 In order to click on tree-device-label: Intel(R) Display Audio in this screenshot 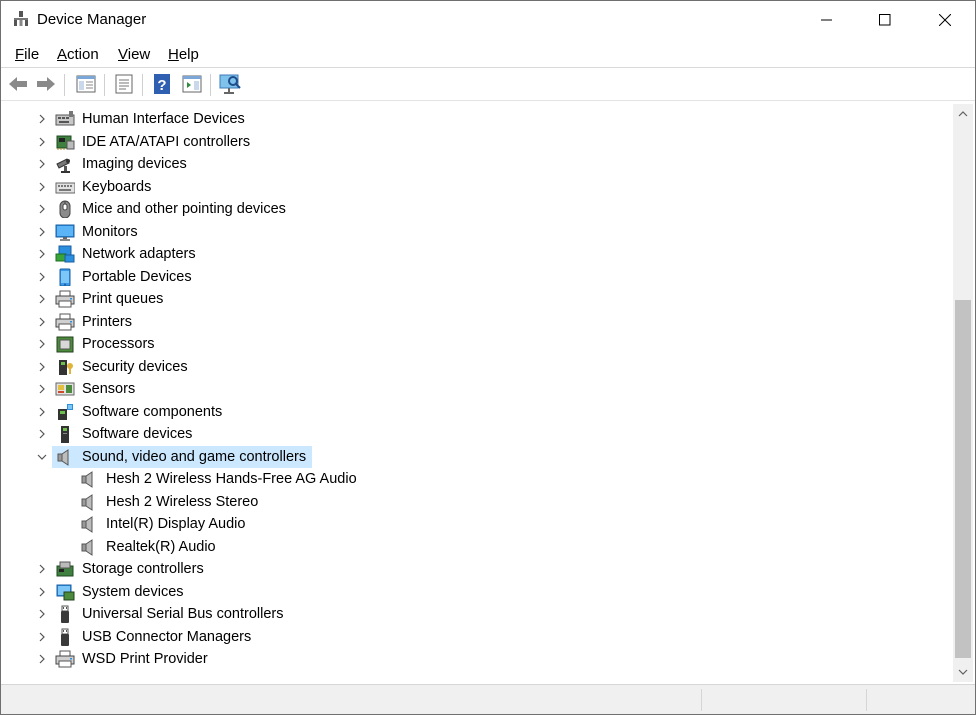, I will do `click(176, 524)`.